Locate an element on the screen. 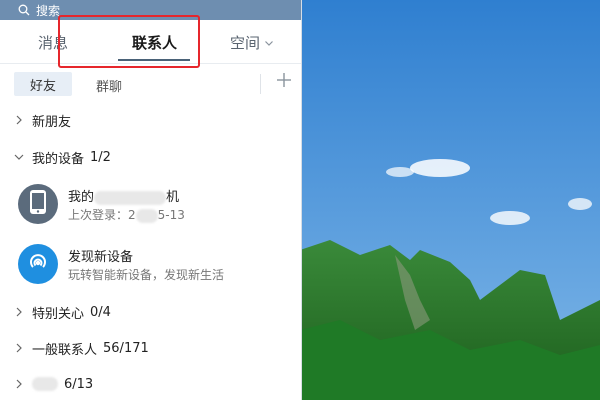 This screenshot has height=400, width=600. contact-status: 玩转智能新设备，发现新生活 is located at coordinates (146, 275).